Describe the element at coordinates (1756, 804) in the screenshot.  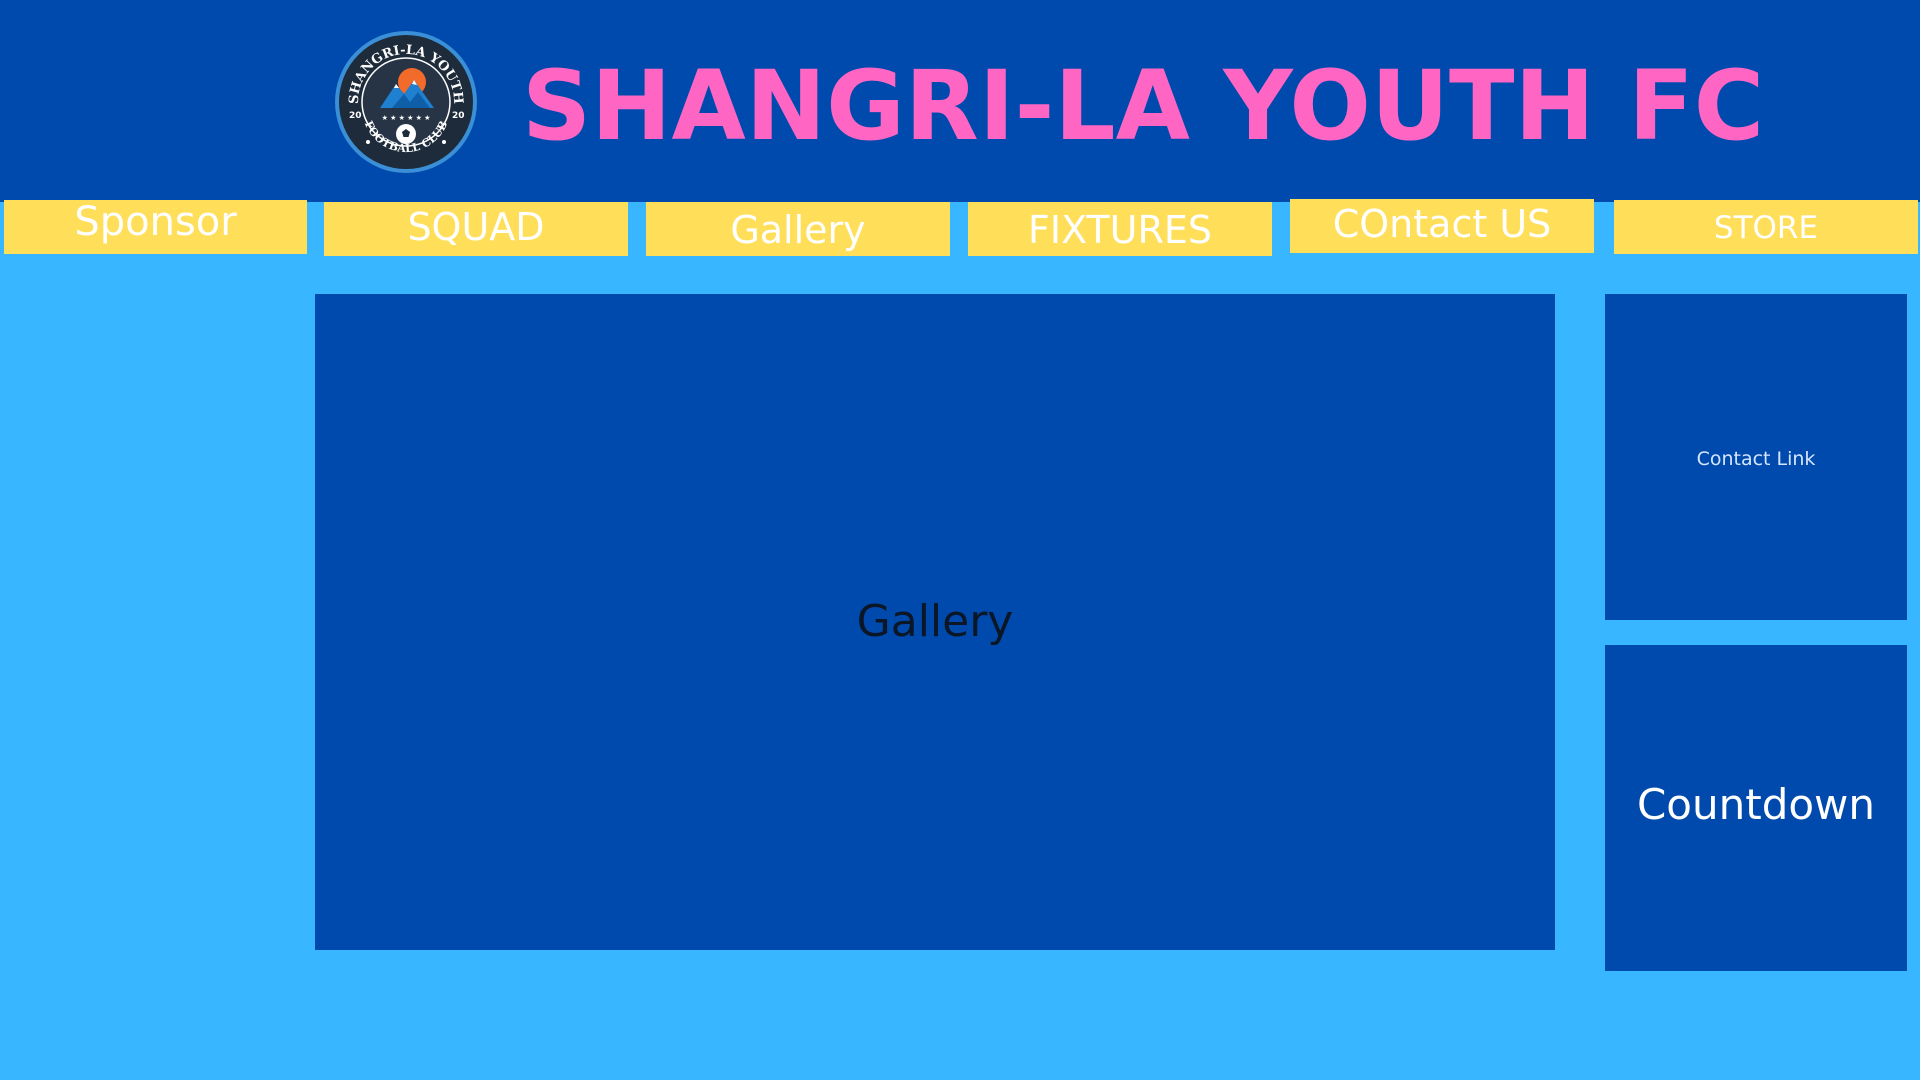
I see `countdown-label: Countdown` at that location.